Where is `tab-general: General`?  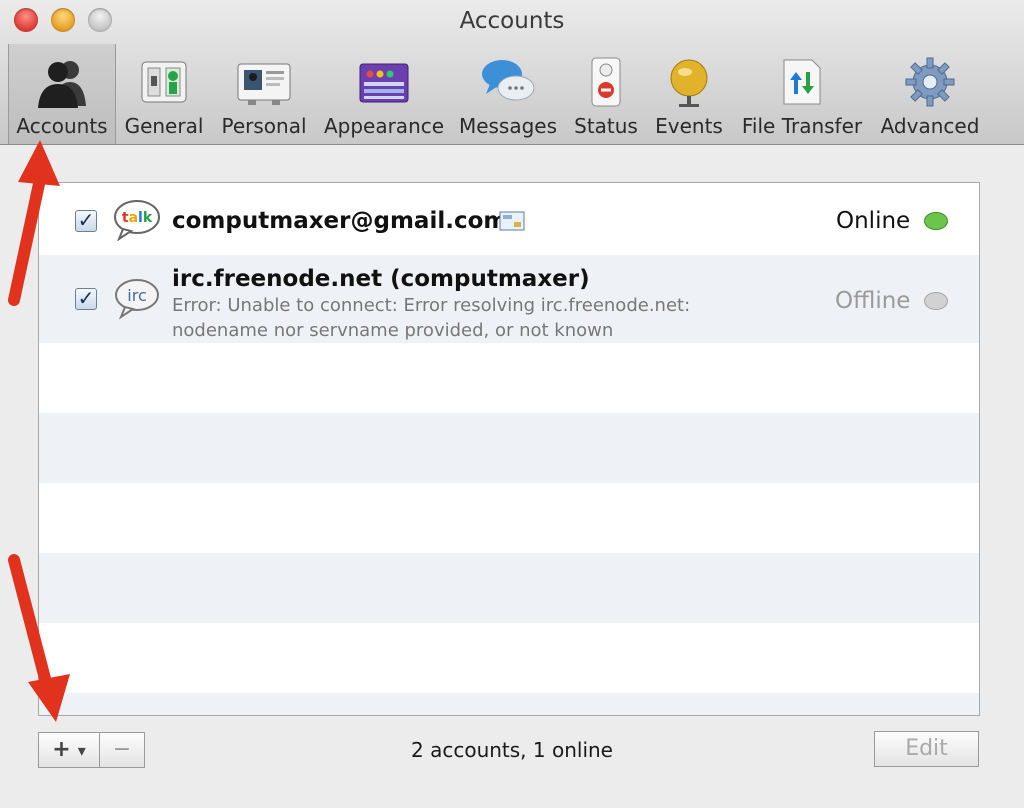 tab-general: General is located at coordinates (164, 94).